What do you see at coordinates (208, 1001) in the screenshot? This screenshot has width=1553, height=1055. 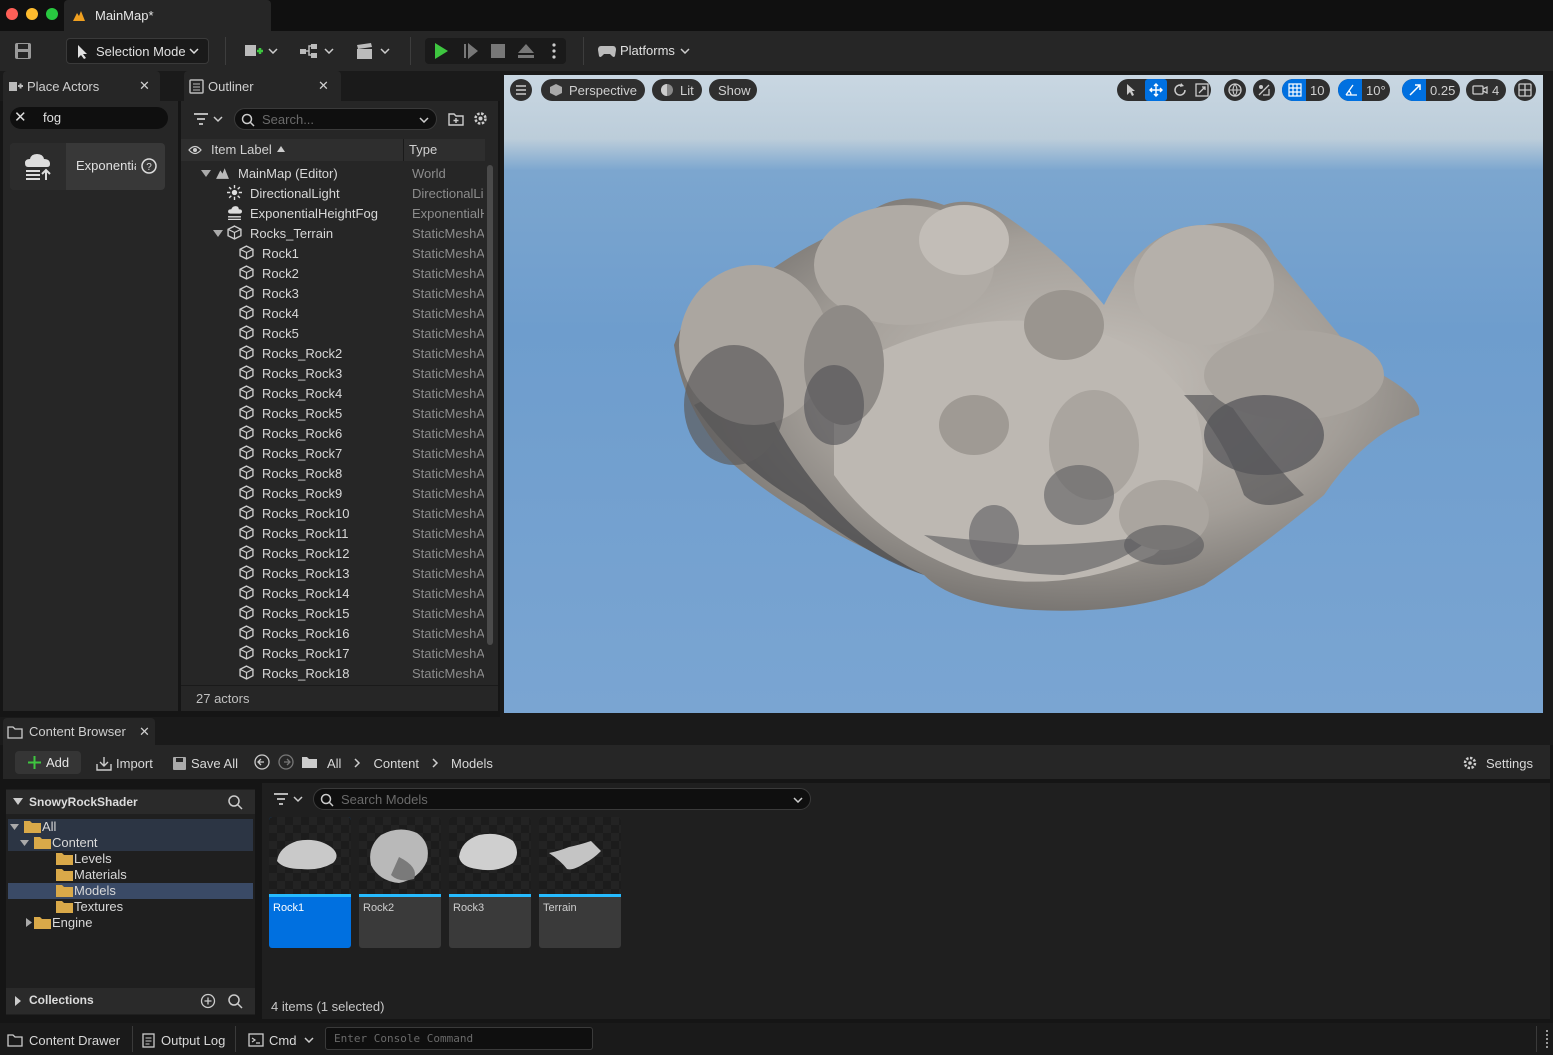 I see `add-collection-icon` at bounding box center [208, 1001].